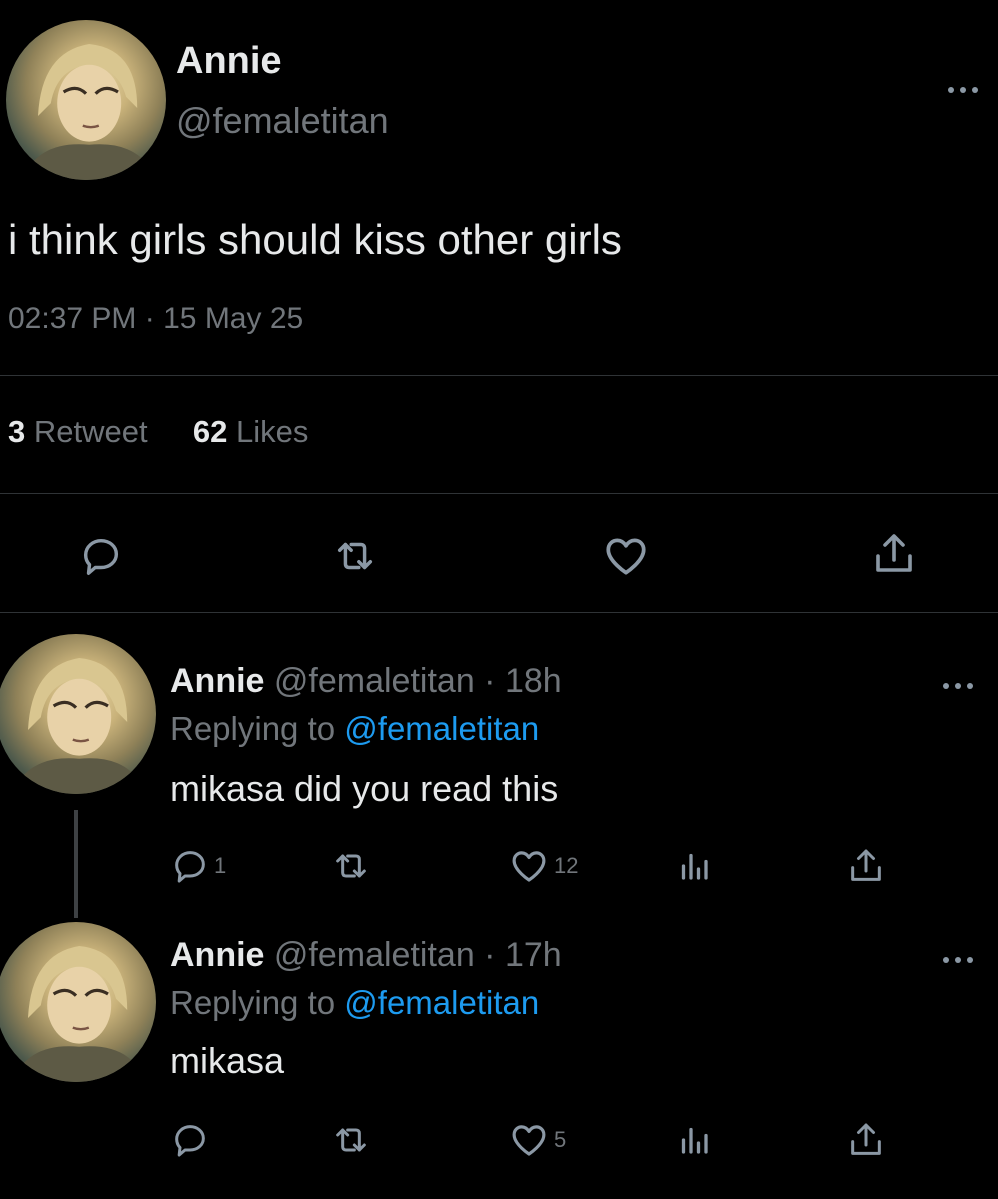  Describe the element at coordinates (272, 431) in the screenshot. I see `like-label: Likes` at that location.